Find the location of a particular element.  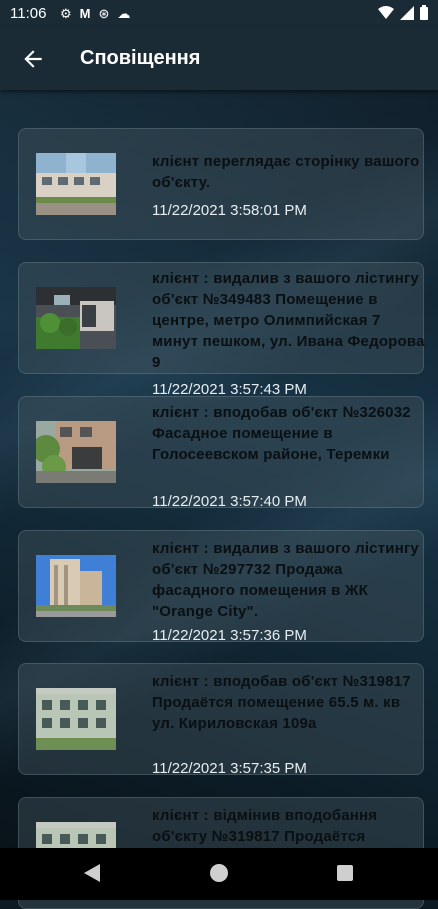

sync-icon: ⊛ is located at coordinates (104, 13).